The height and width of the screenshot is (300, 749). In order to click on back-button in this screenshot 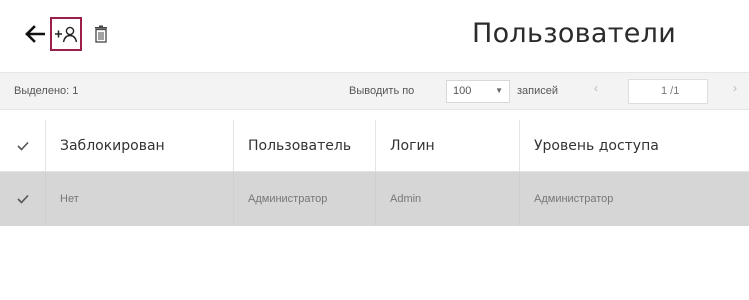, I will do `click(35, 34)`.